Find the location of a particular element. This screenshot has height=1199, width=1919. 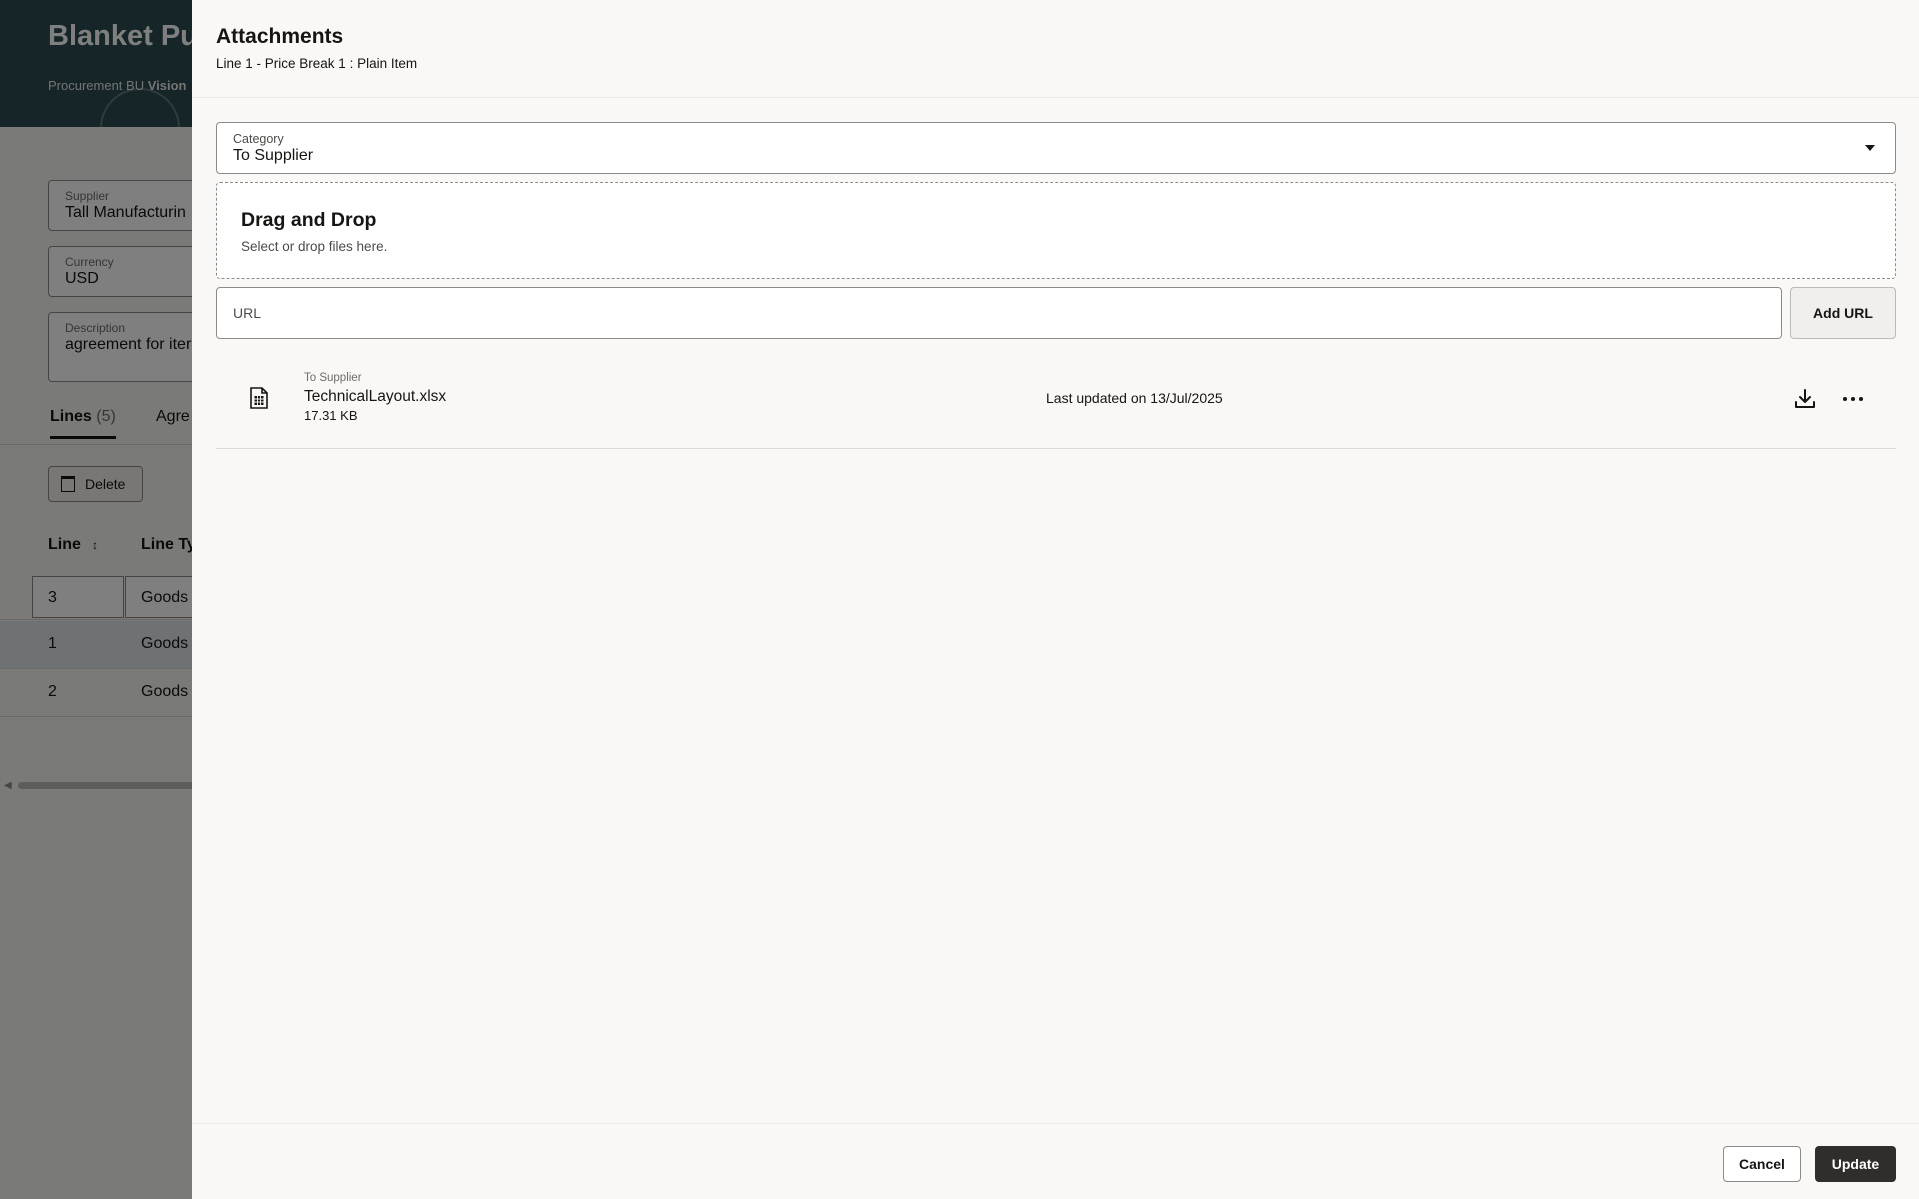

add-url-button: Add URL is located at coordinates (1843, 313).